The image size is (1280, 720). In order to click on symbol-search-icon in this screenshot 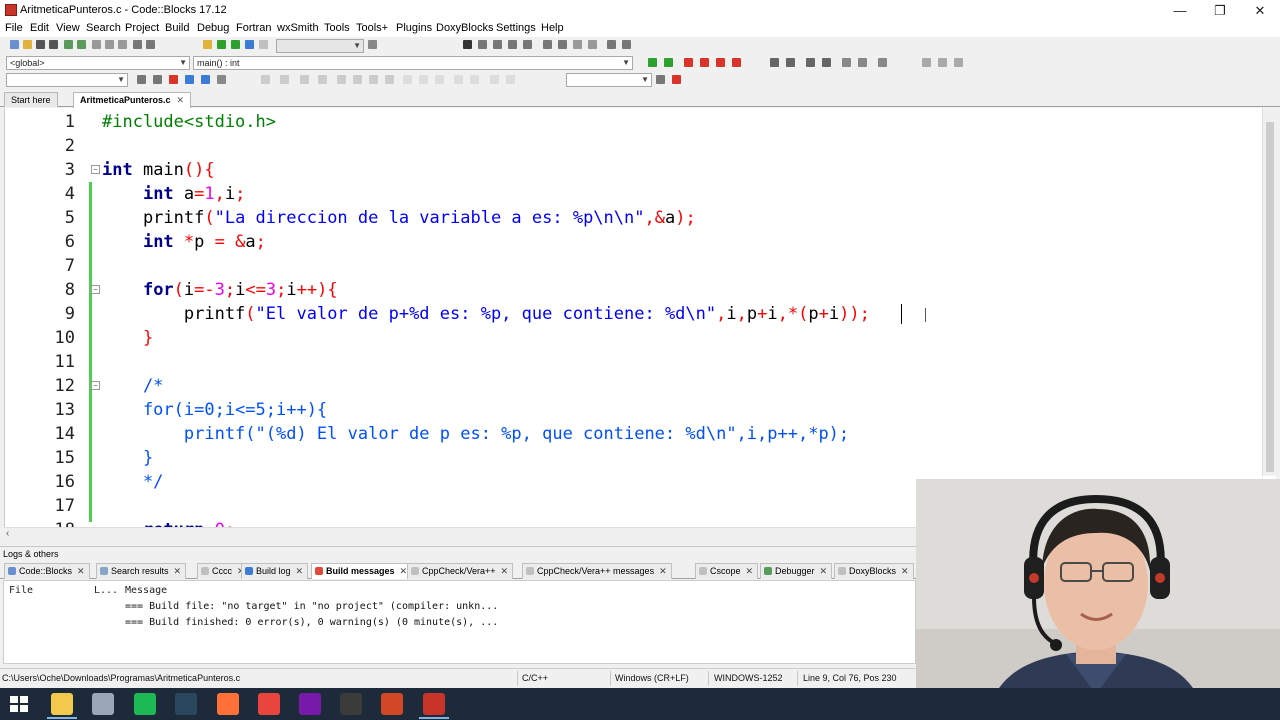, I will do `click(660, 79)`.